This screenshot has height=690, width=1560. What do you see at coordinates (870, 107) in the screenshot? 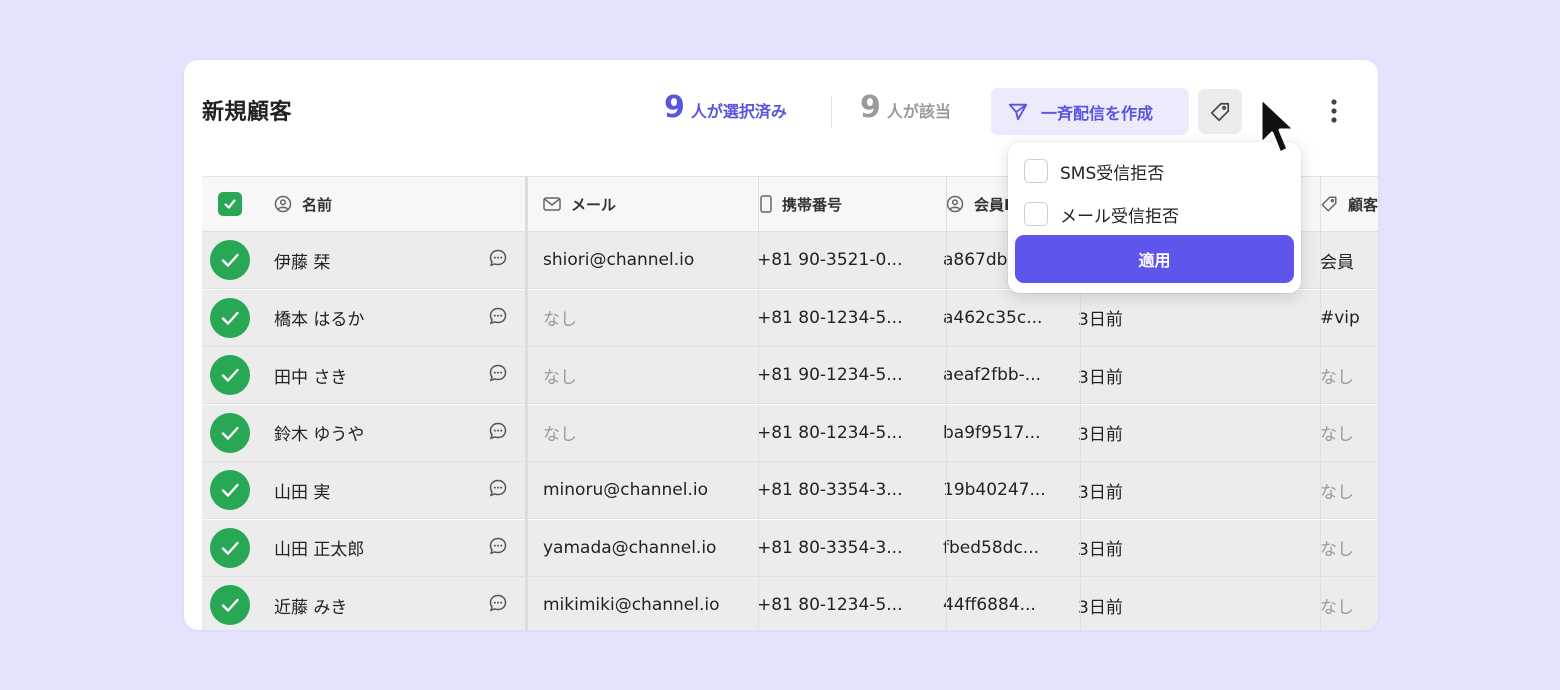
I see `matched-count: 9` at bounding box center [870, 107].